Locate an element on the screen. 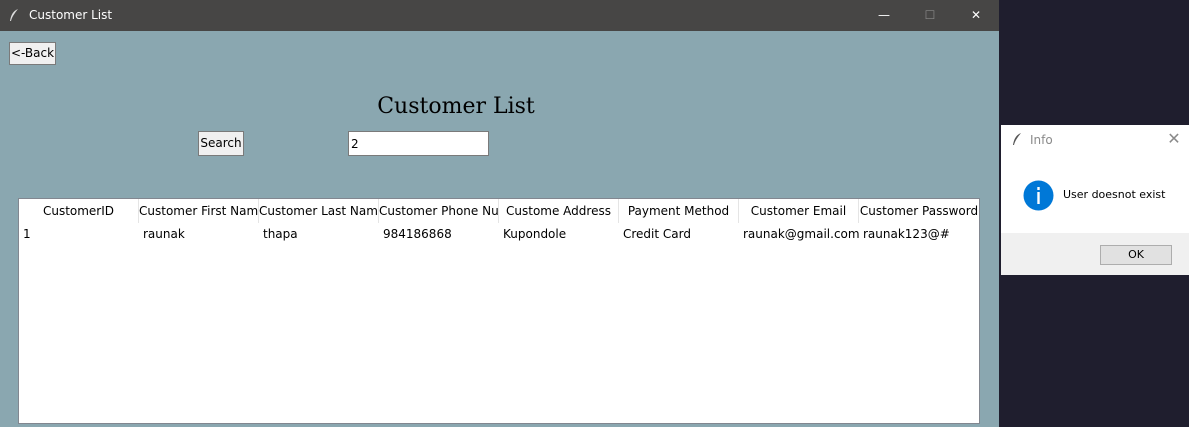 The image size is (1189, 427). column-header-payment-method: Payment Method is located at coordinates (679, 211).